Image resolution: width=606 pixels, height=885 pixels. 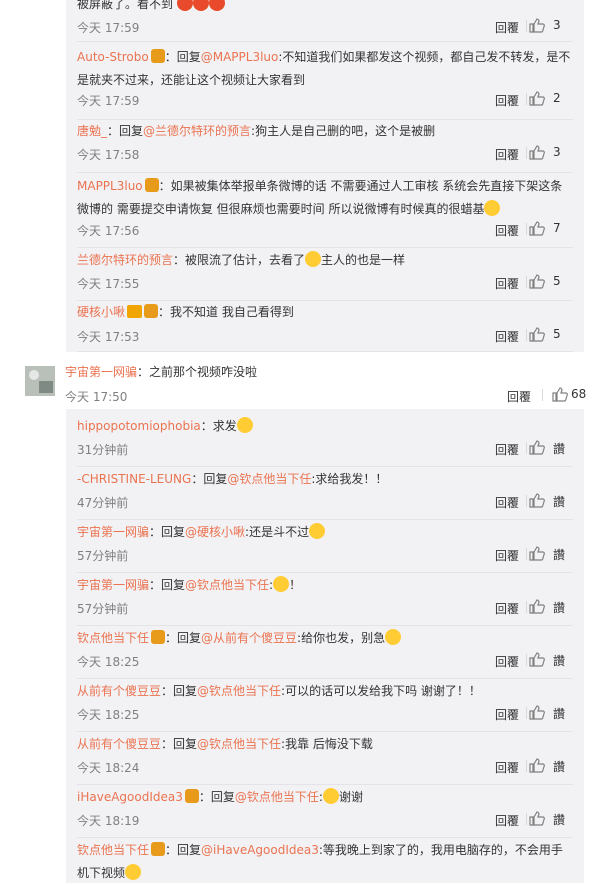 What do you see at coordinates (108, 821) in the screenshot?
I see `timestamp: 今天 18:19` at bounding box center [108, 821].